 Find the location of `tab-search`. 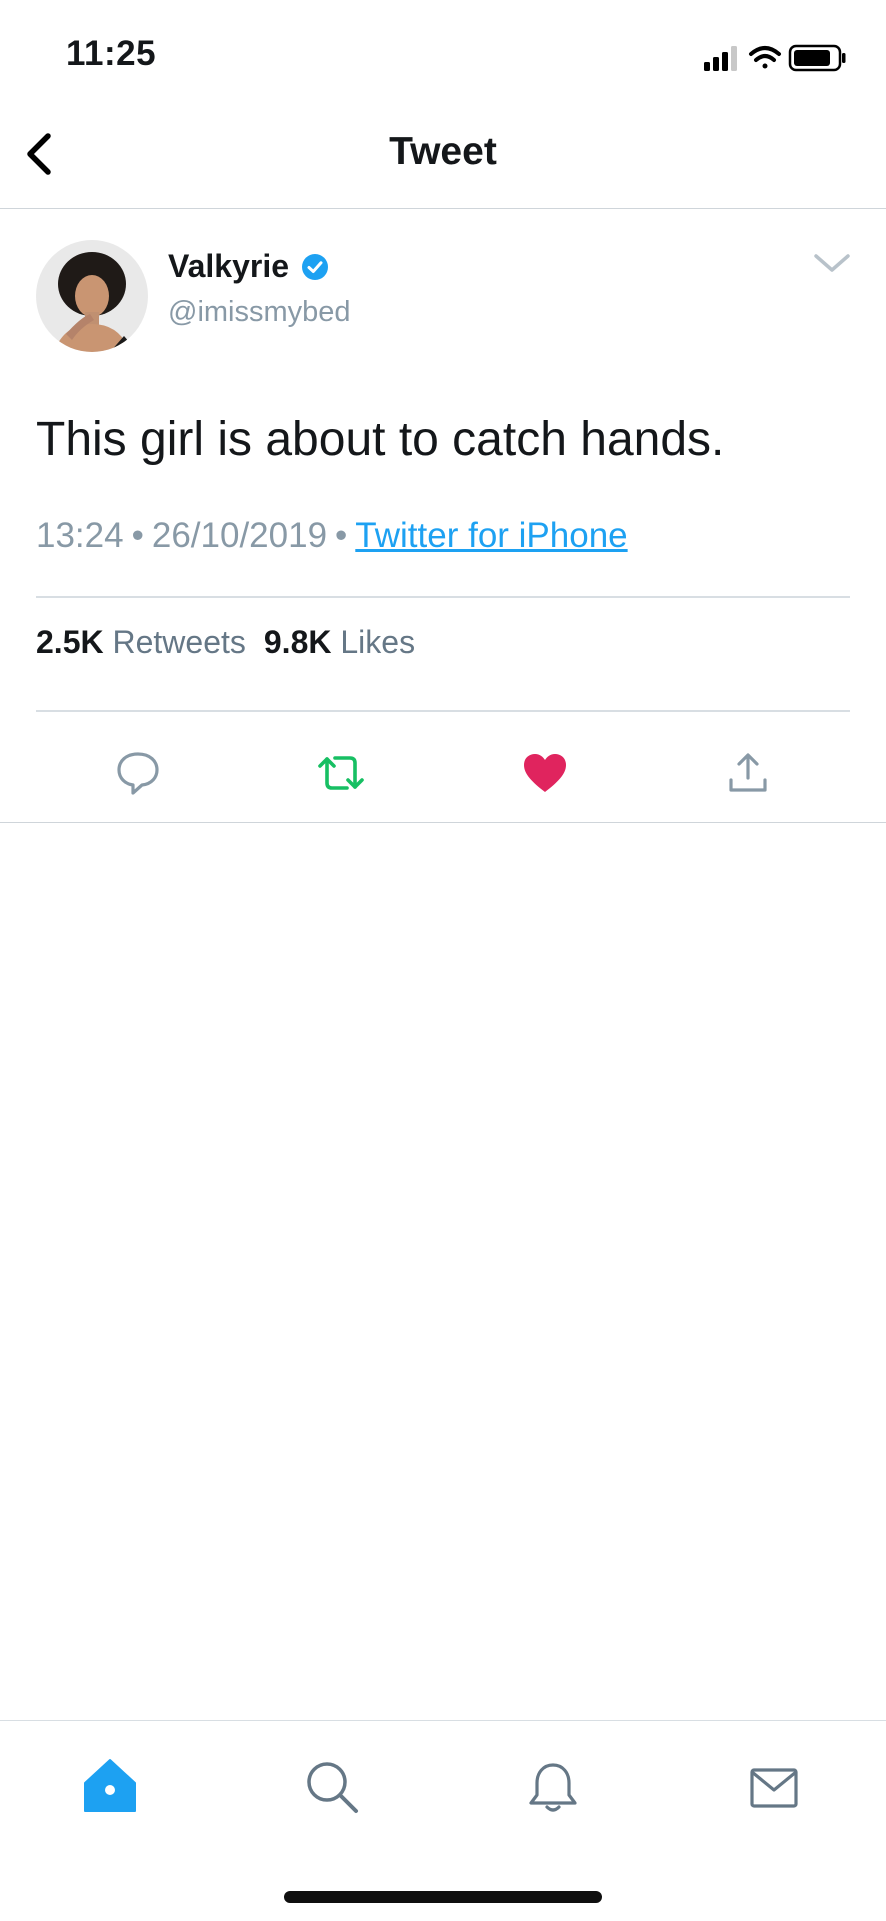

tab-search is located at coordinates (332, 1787).